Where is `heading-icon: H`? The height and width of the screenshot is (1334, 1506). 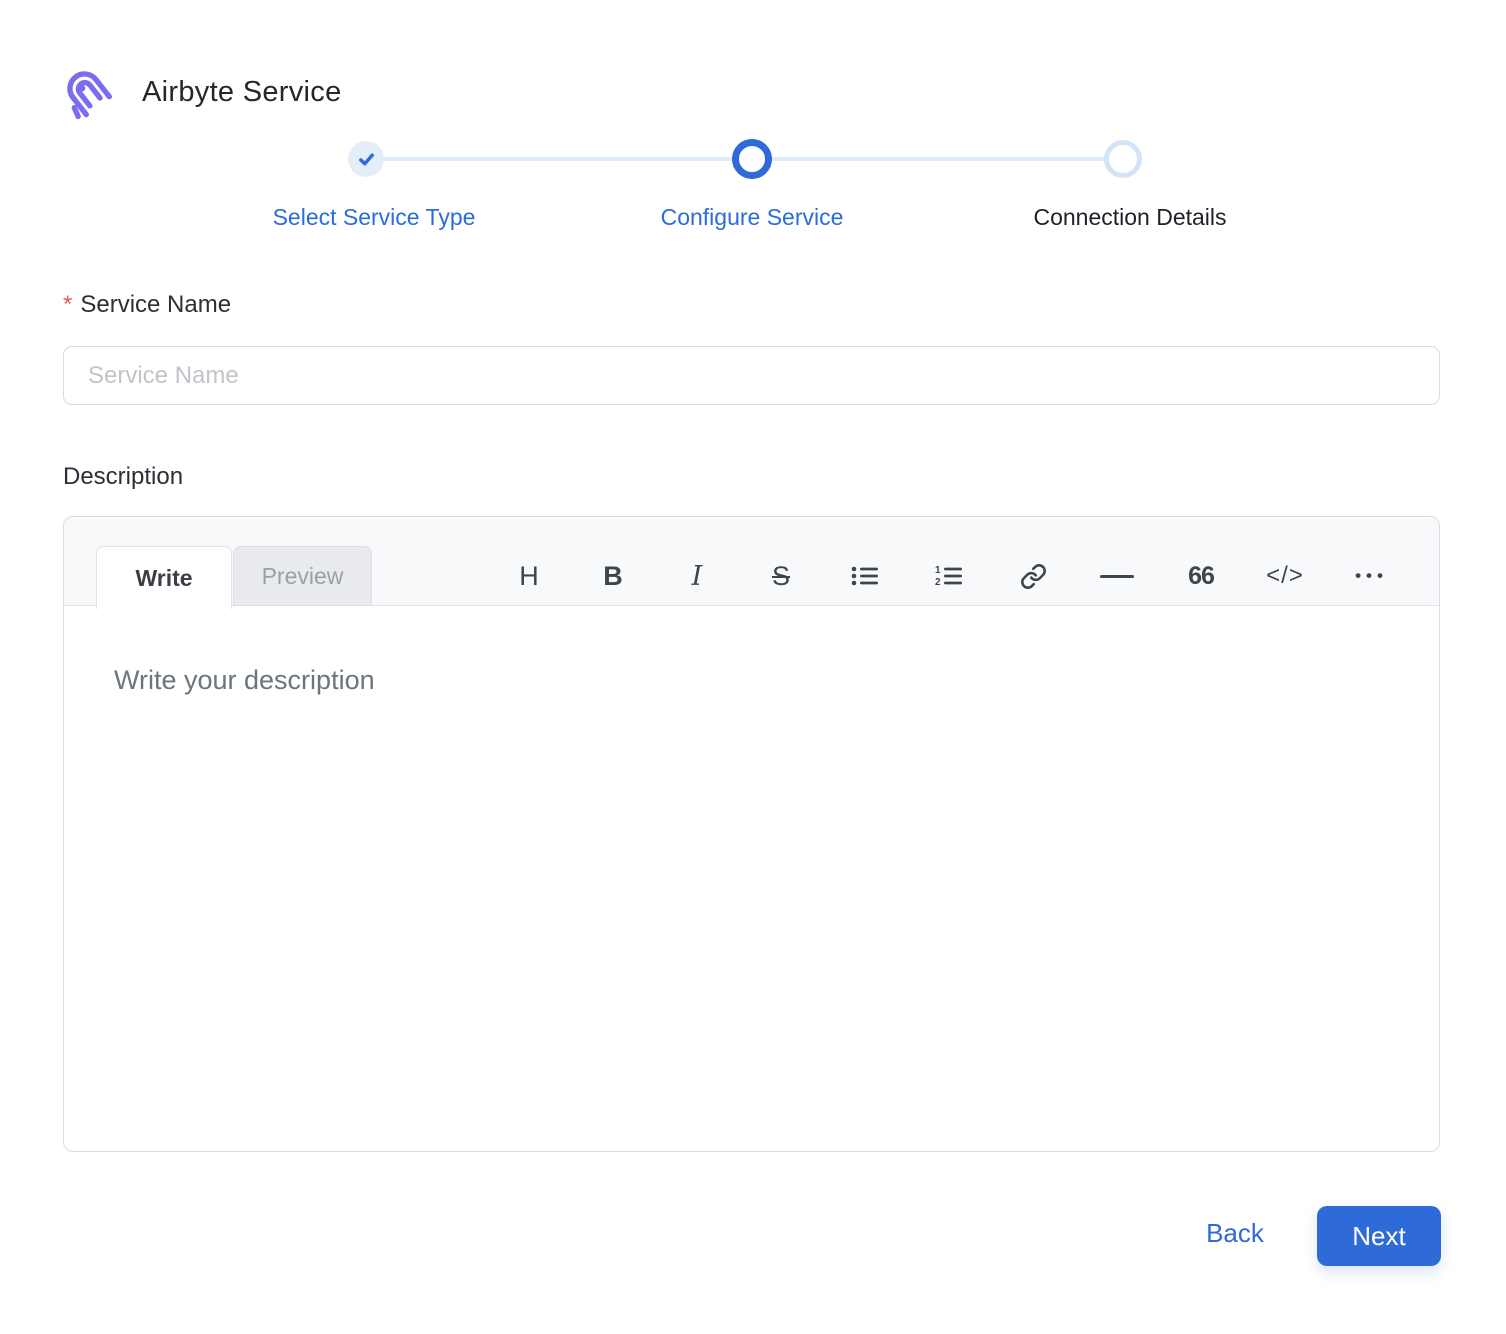 heading-icon: H is located at coordinates (529, 576).